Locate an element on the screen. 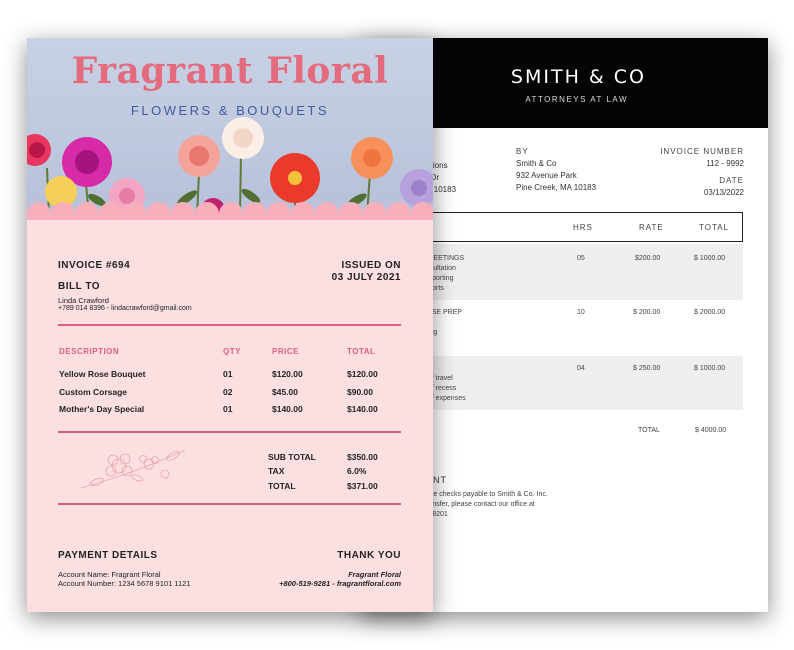 This screenshot has height=650, width=794. invoice-number: INVOICE #694 is located at coordinates (94, 265).